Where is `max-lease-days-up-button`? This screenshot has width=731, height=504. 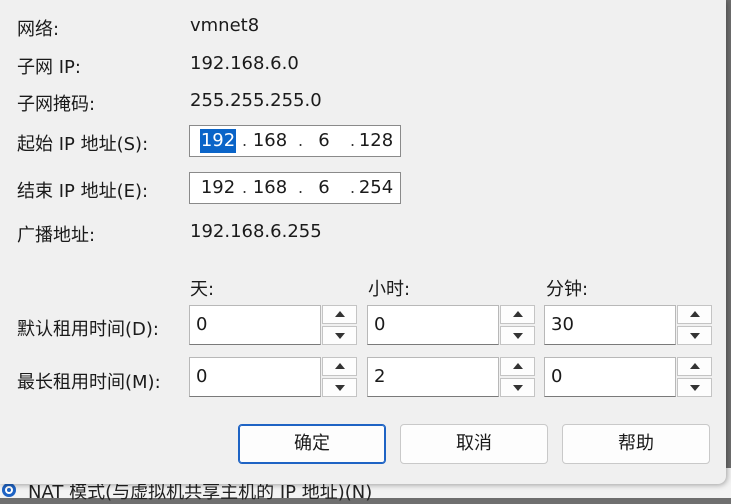 max-lease-days-up-button is located at coordinates (339, 366).